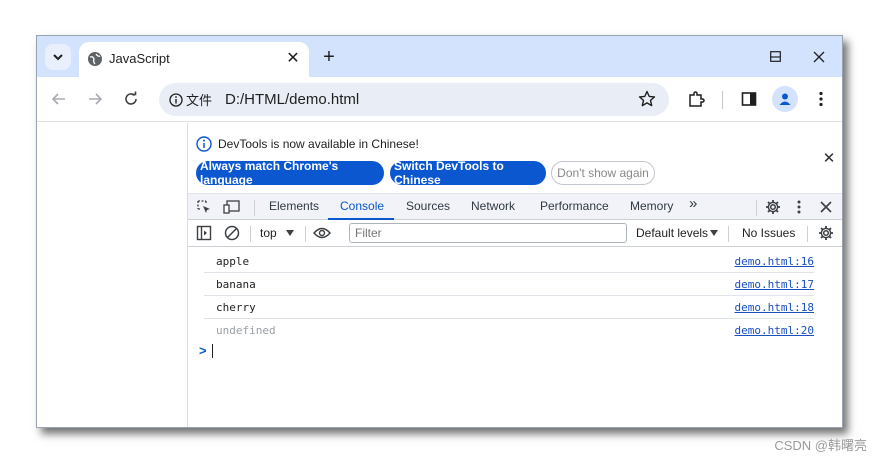 This screenshot has height=464, width=879. I want to click on inspect-element-button, so click(204, 207).